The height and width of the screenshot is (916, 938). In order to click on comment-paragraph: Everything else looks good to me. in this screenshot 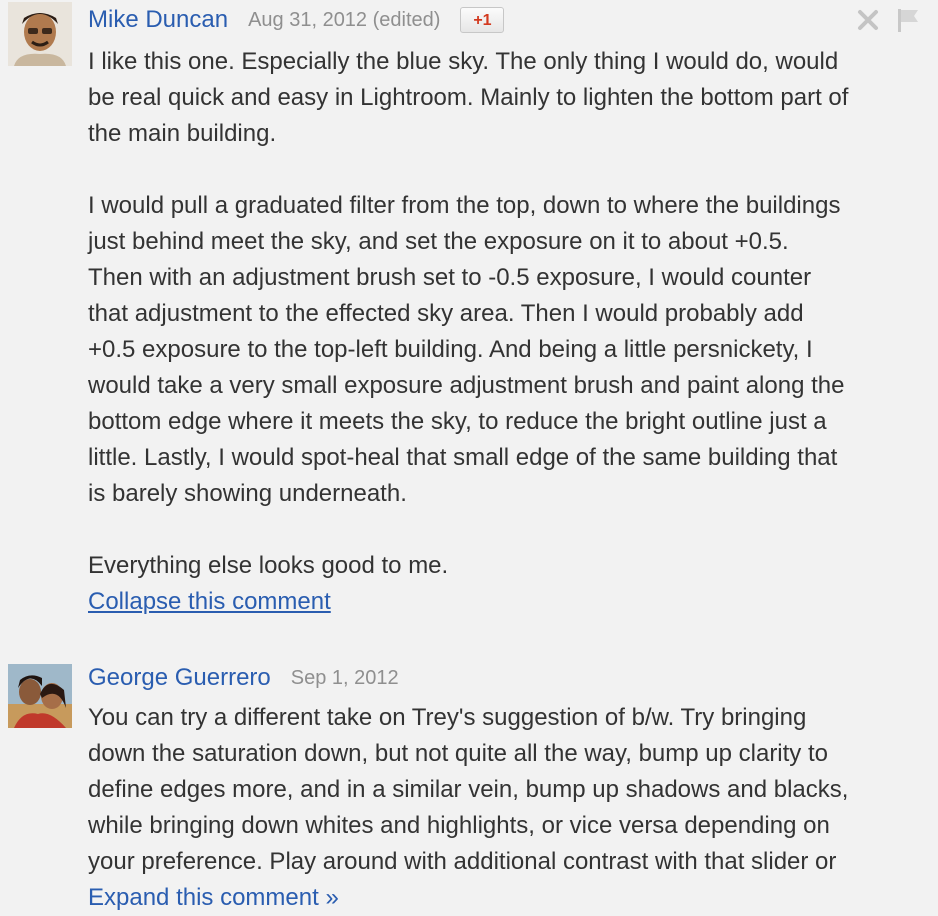, I will do `click(268, 565)`.